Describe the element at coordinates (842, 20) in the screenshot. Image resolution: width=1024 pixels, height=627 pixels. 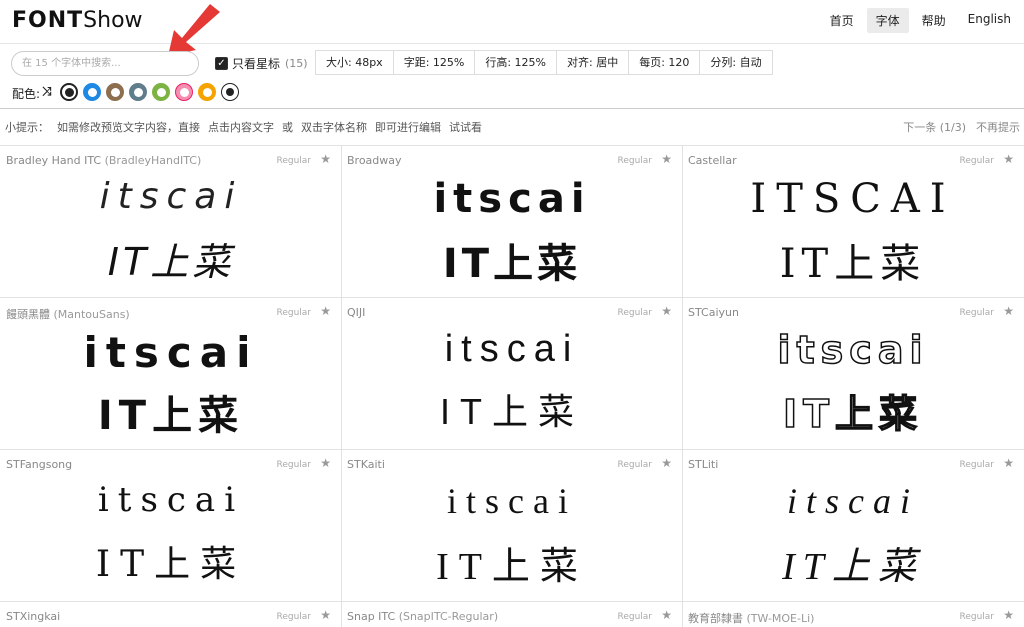
I see `nav-home: 首页` at that location.